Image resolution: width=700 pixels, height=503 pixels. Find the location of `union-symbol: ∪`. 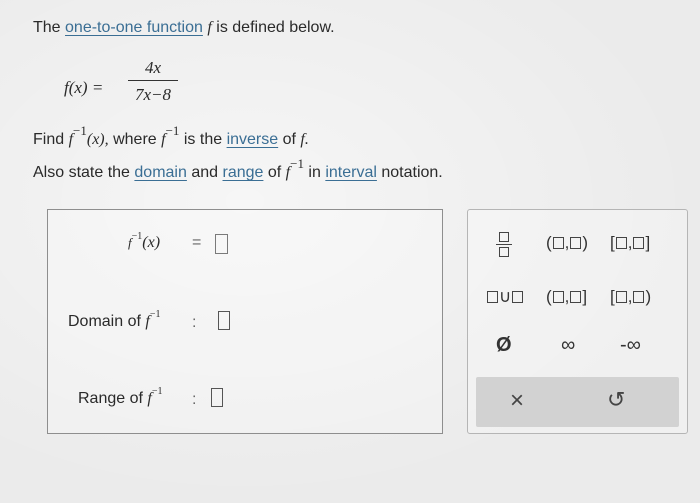

union-symbol: ∪ is located at coordinates (505, 296).